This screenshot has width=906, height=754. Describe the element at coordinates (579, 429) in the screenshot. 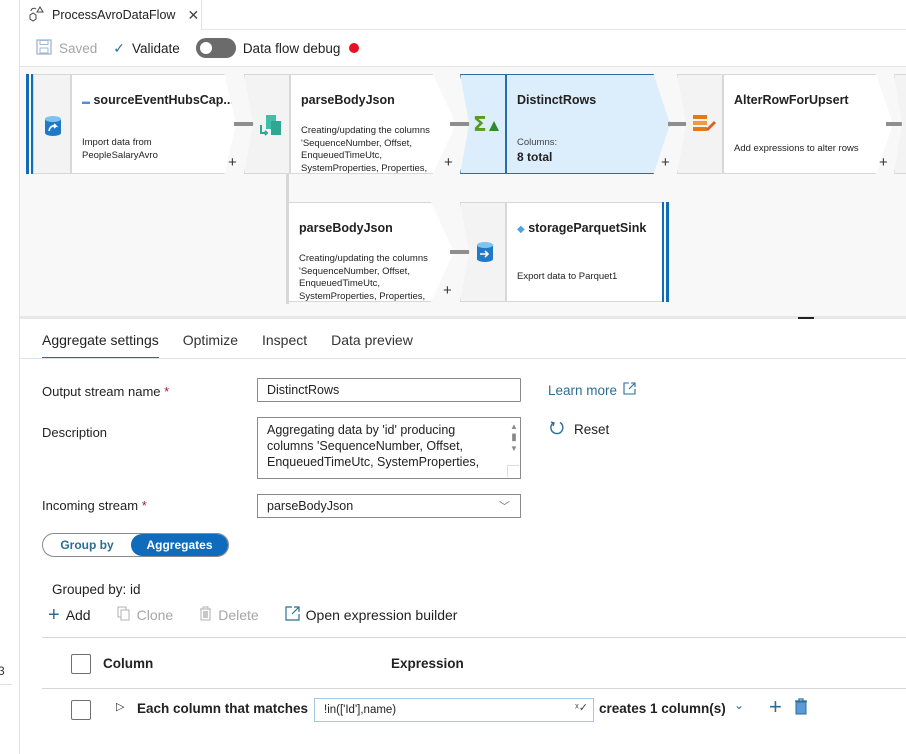

I see `reset-button: Reset` at that location.